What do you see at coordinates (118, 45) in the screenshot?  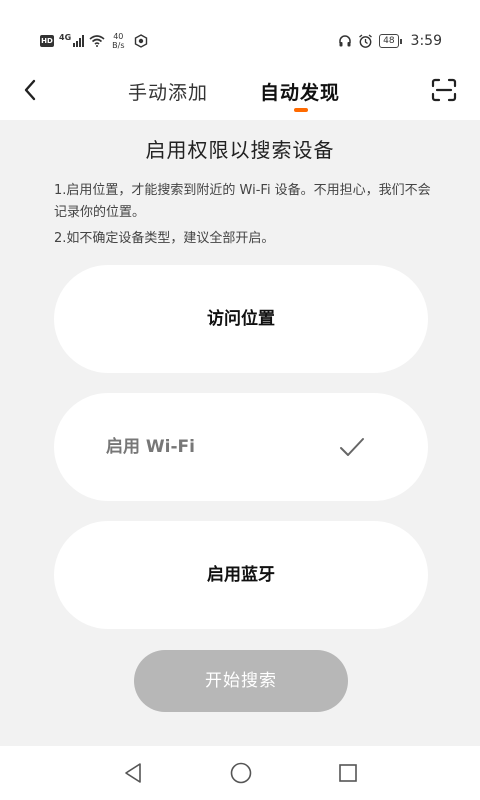 I see `net-speed-unit: B/s` at bounding box center [118, 45].